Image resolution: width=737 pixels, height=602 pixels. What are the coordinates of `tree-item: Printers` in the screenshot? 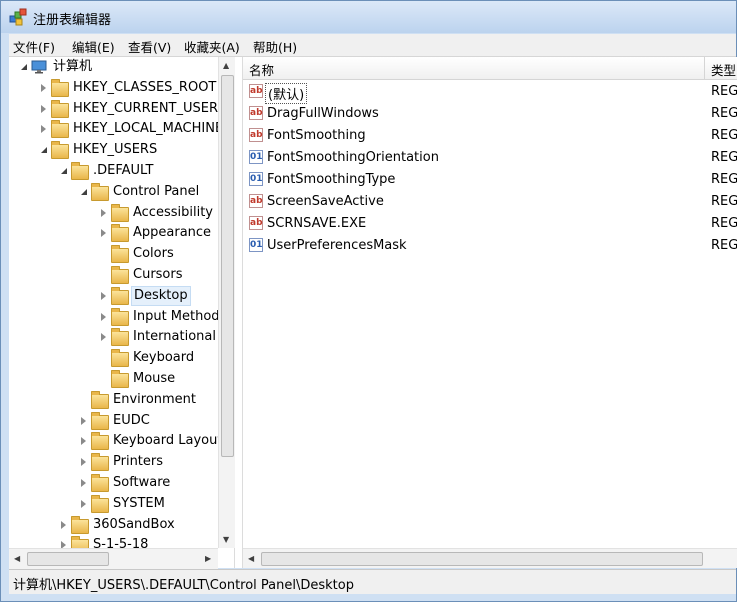 It's located at (113, 462).